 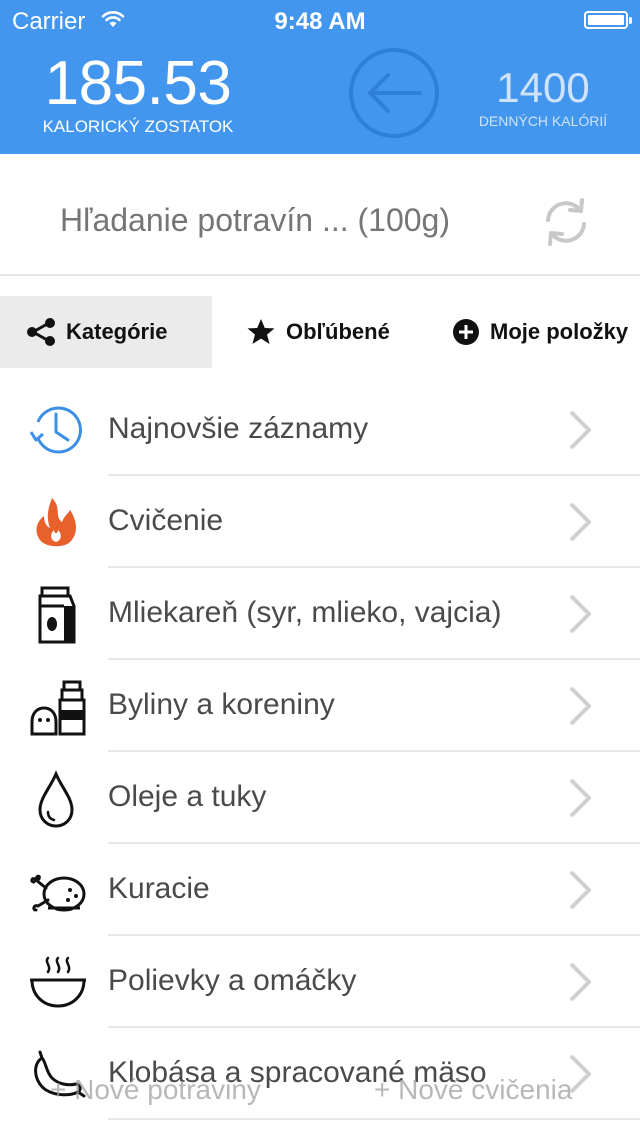 I want to click on refresh-button, so click(x=566, y=222).